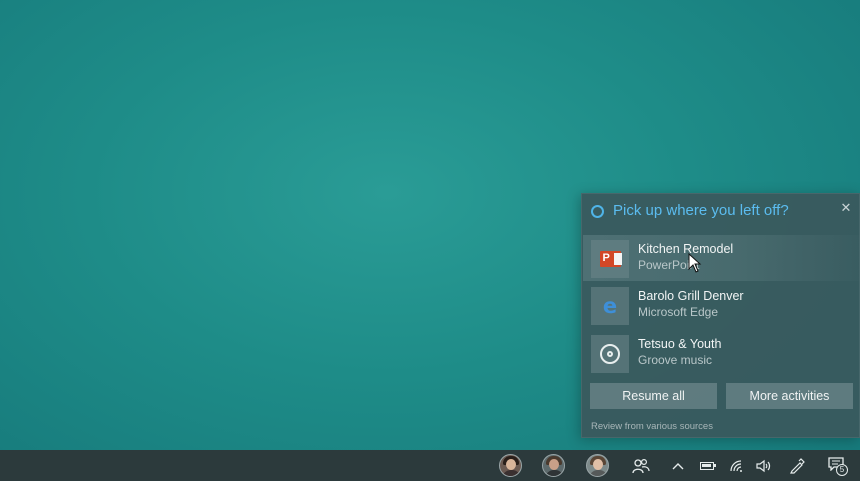 This screenshot has height=481, width=860. What do you see at coordinates (764, 465) in the screenshot?
I see `volume-icon` at bounding box center [764, 465].